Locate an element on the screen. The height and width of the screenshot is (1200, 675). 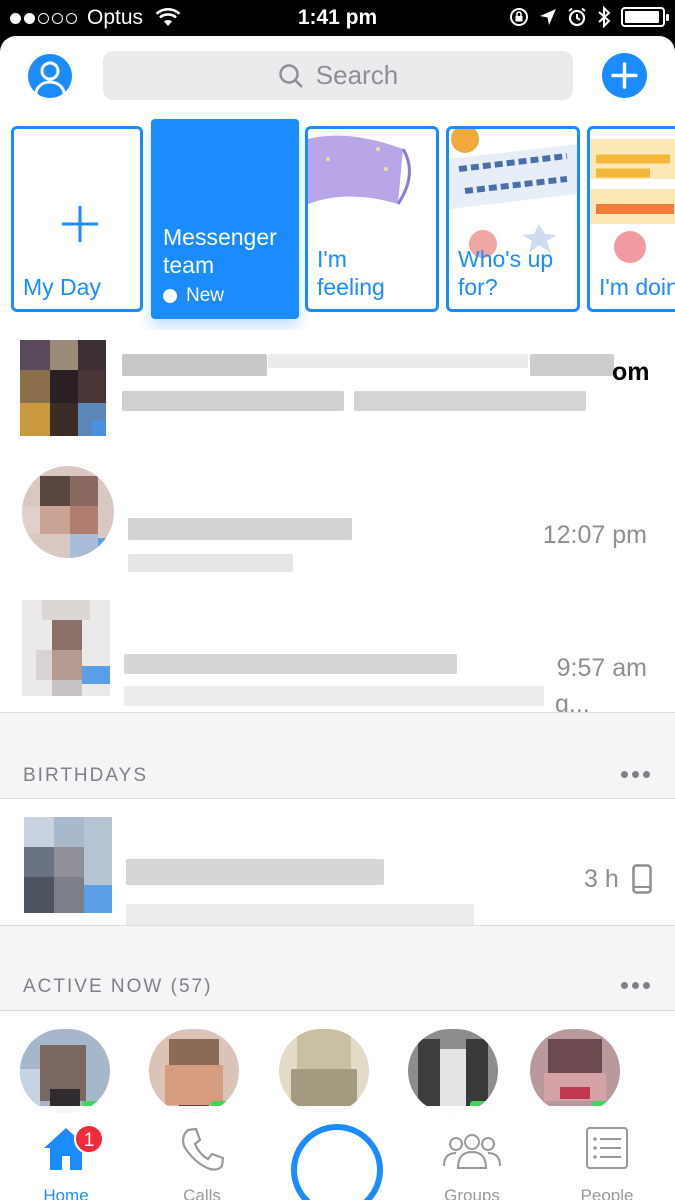
birthdays-section-header: BIRTHDAYS is located at coordinates (337, 755).